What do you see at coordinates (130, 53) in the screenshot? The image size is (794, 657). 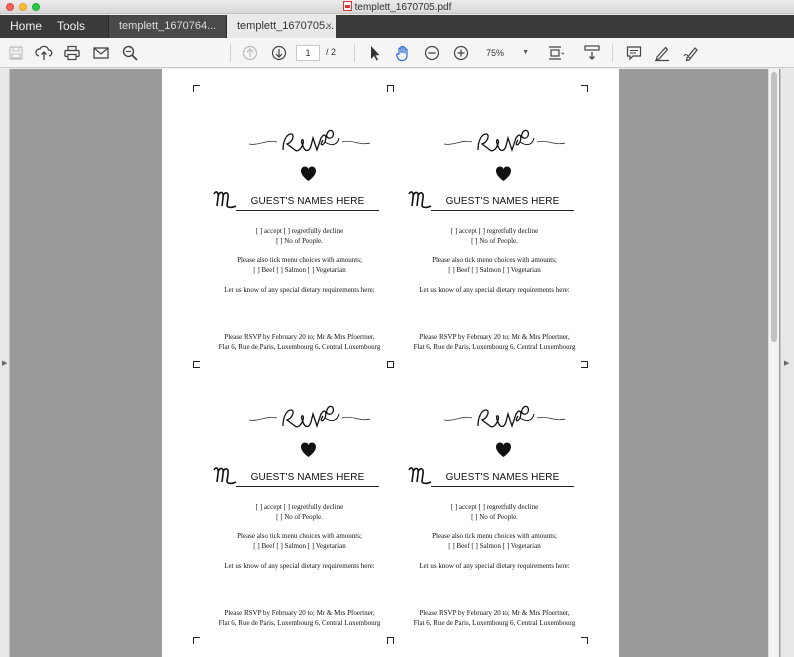 I see `search-zoom-icon` at bounding box center [130, 53].